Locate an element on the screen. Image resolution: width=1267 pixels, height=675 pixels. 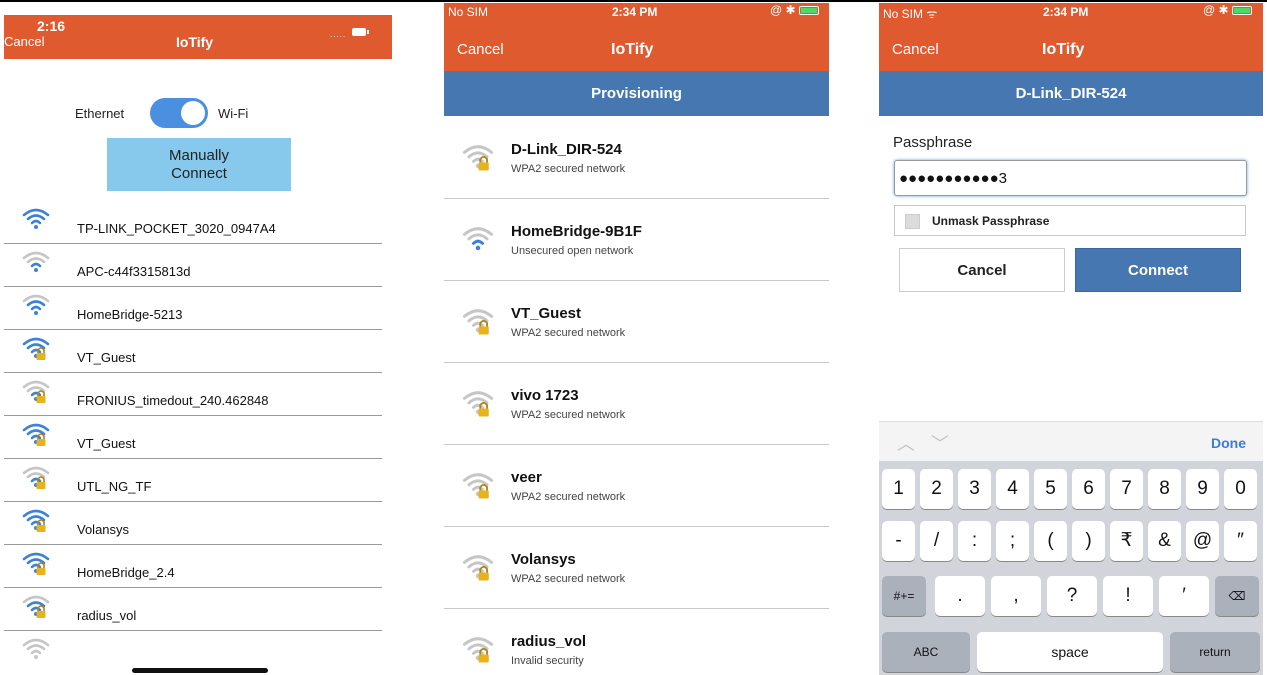
key-punctuation: , is located at coordinates (1016, 596).